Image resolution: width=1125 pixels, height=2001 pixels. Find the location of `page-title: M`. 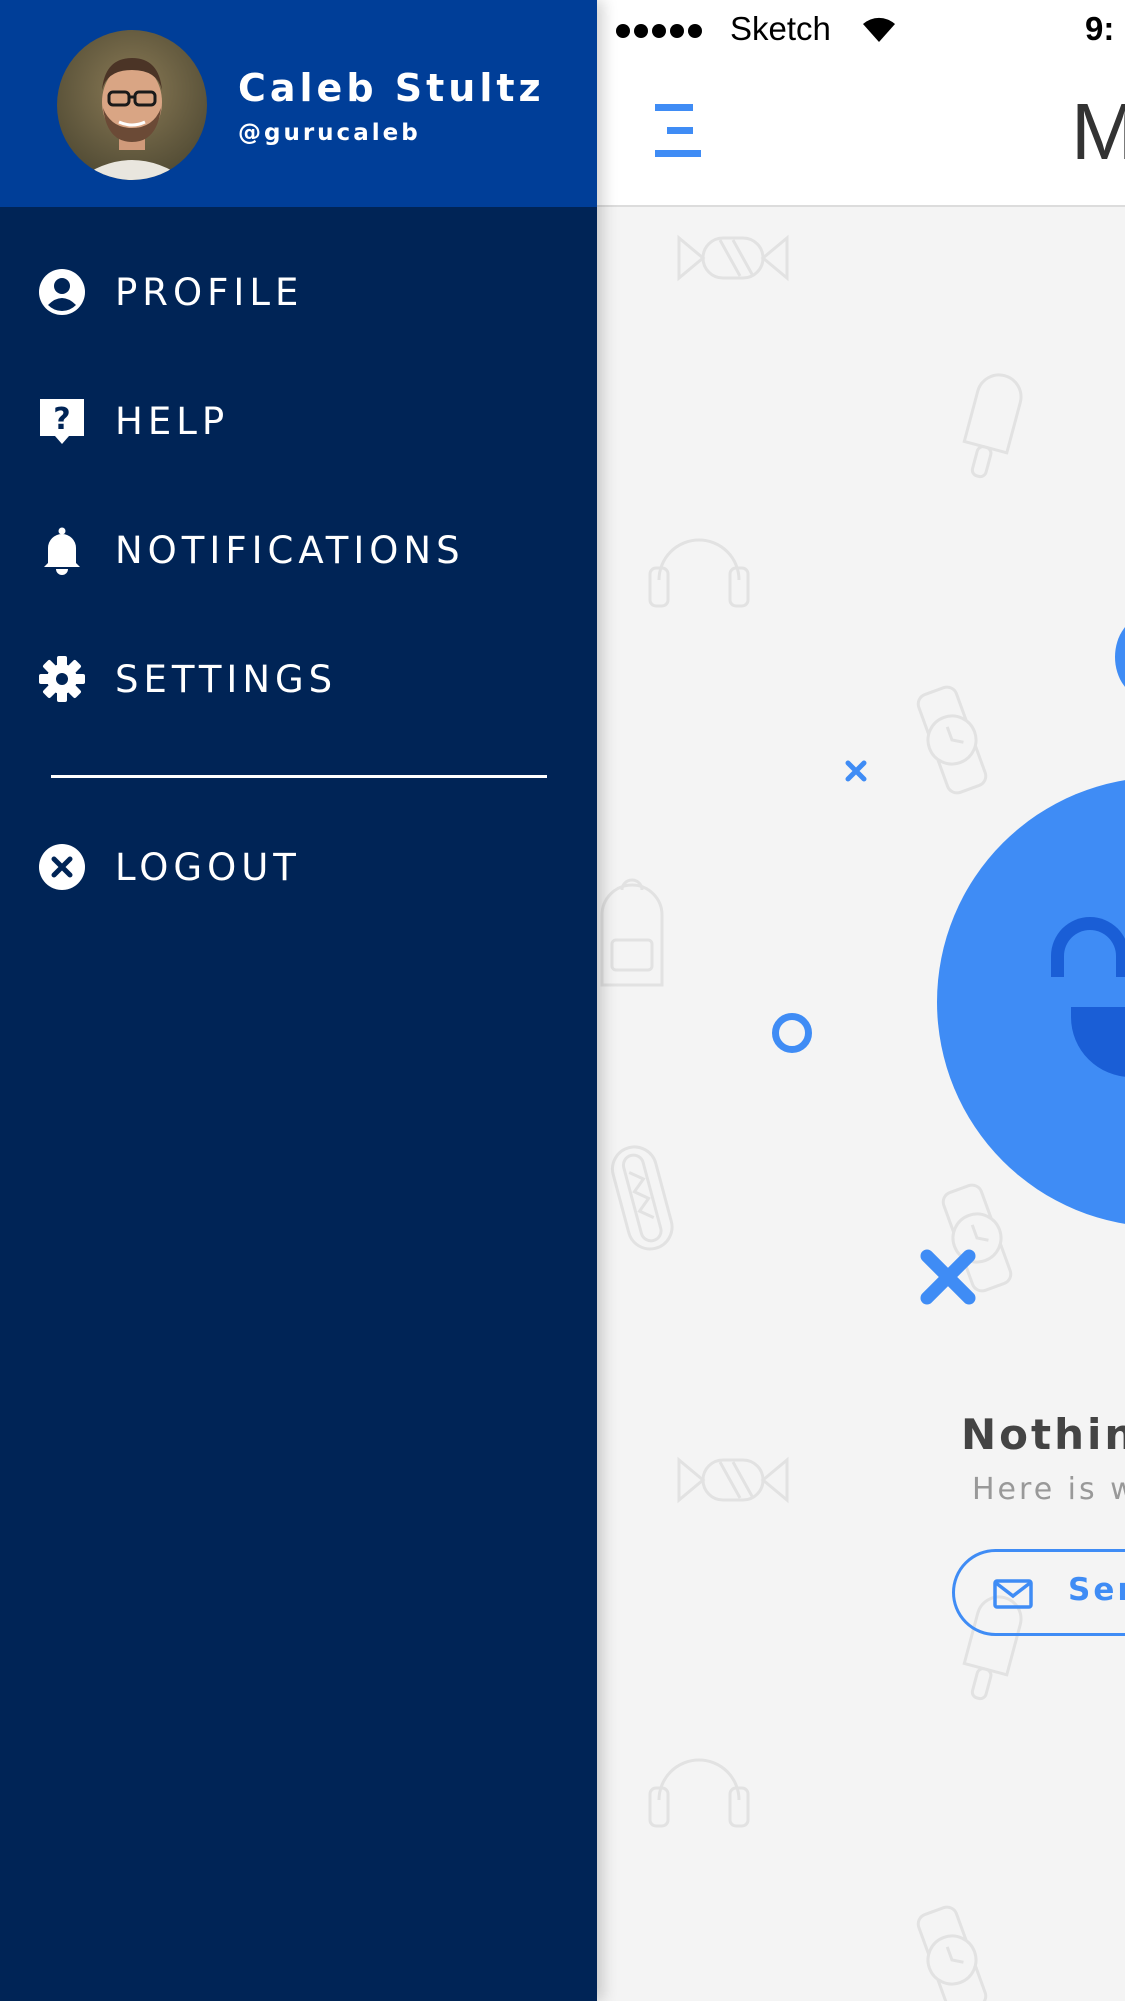

page-title: M is located at coordinates (1098, 131).